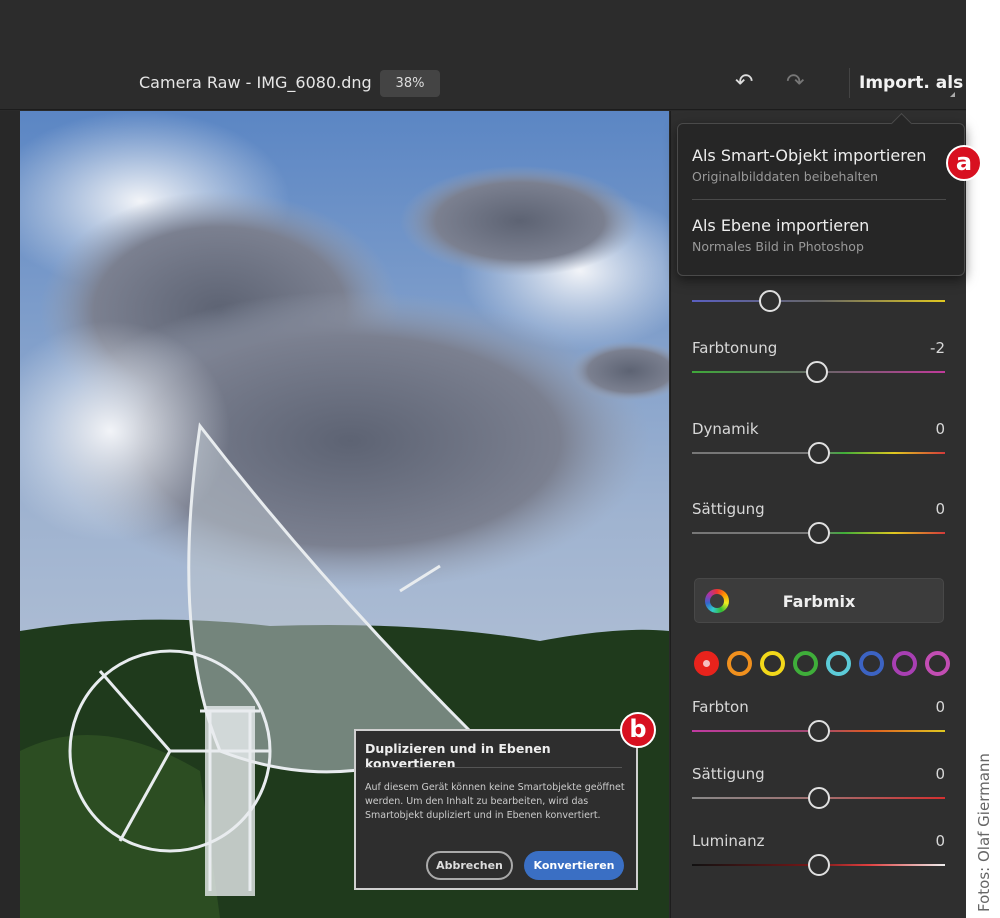 The height and width of the screenshot is (918, 1000). What do you see at coordinates (770, 301) in the screenshot?
I see `temperature-slider-thumb` at bounding box center [770, 301].